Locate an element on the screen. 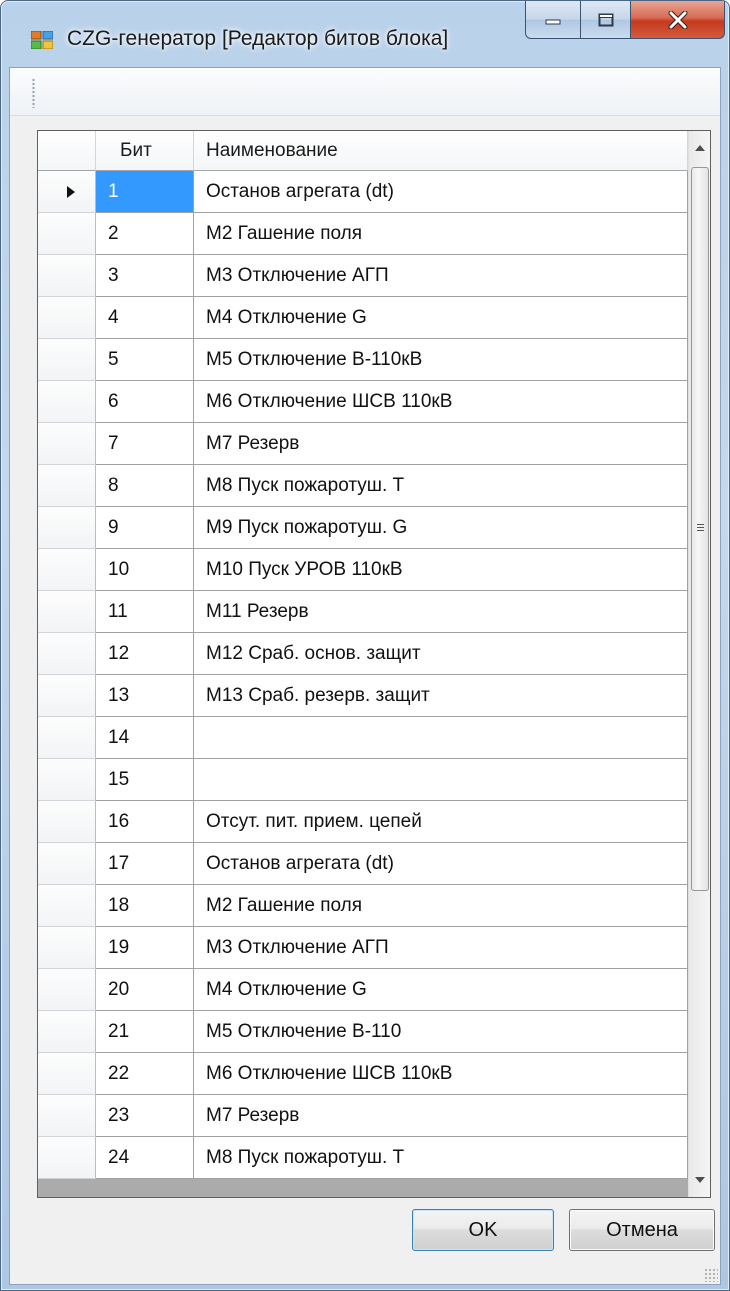 This screenshot has height=1291, width=730. table-row: 22 М6 Отключение ШСВ 110кВ is located at coordinates (363, 1074).